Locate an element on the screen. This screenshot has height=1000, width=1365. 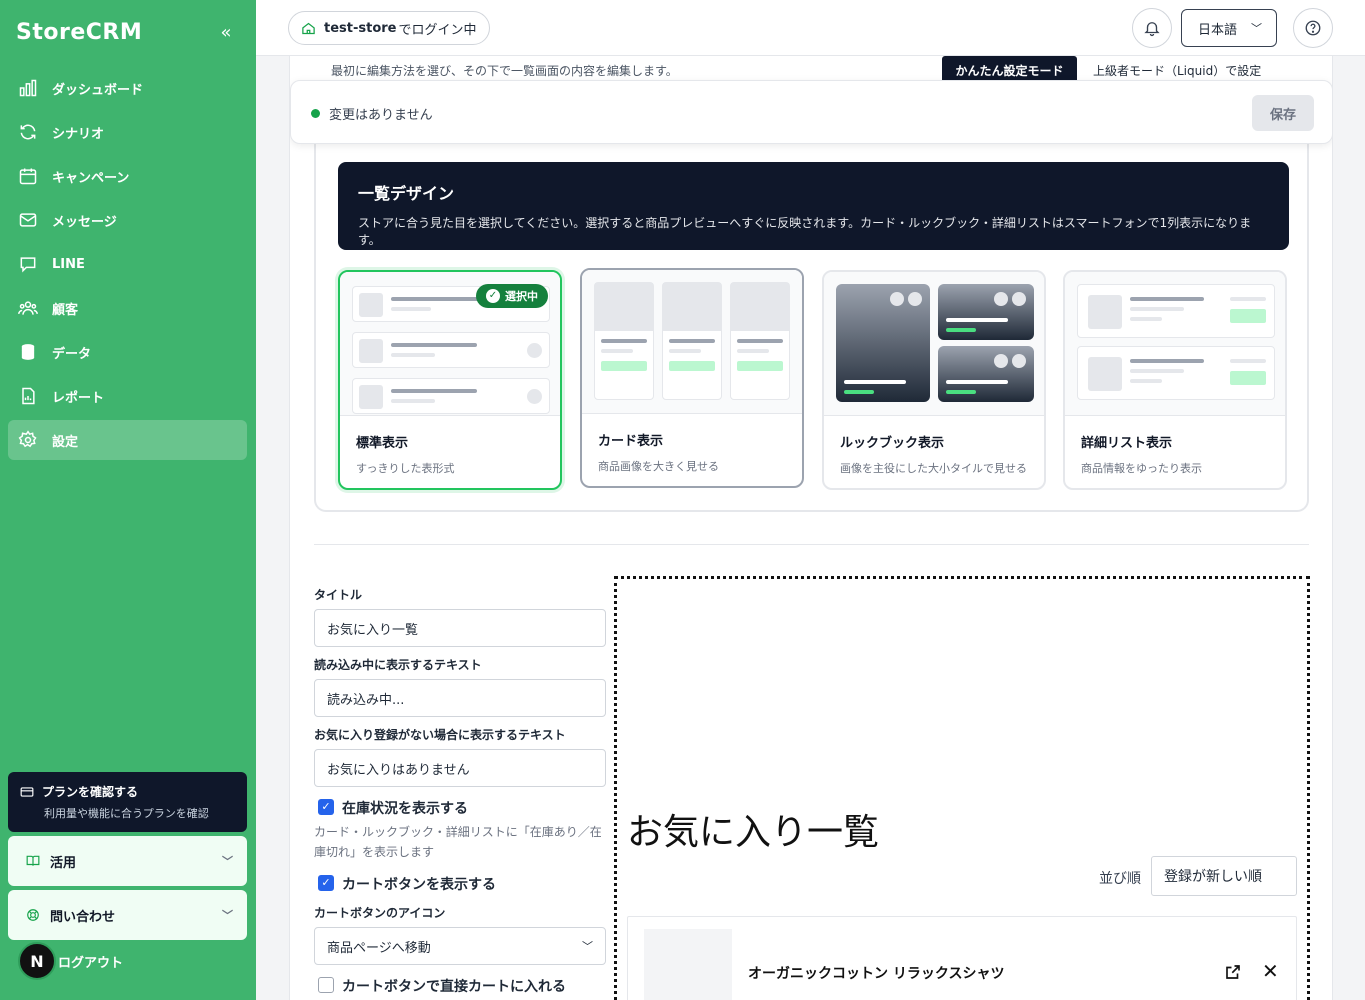
sidebar-item-customers: 顧客 is located at coordinates (127, 308).